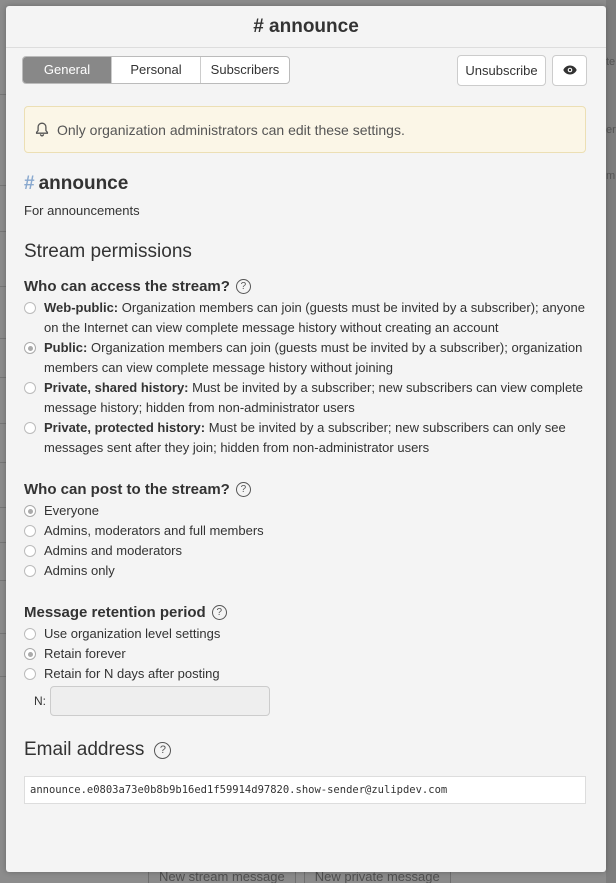  What do you see at coordinates (611, 176) in the screenshot?
I see `edge-fragment: m` at bounding box center [611, 176].